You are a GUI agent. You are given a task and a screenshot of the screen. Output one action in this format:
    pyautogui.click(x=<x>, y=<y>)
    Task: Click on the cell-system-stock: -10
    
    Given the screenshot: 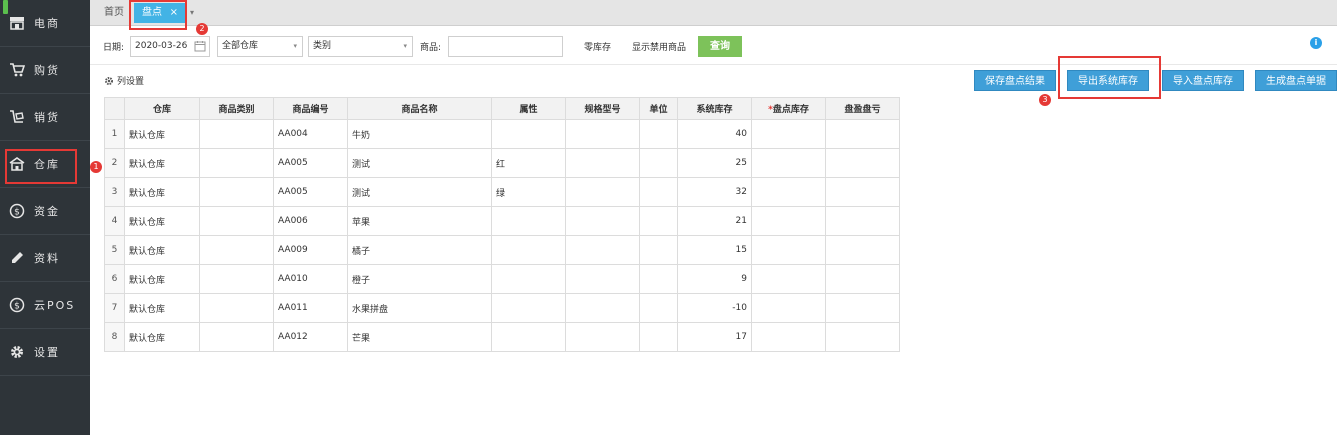 What is the action you would take?
    pyautogui.click(x=714, y=308)
    